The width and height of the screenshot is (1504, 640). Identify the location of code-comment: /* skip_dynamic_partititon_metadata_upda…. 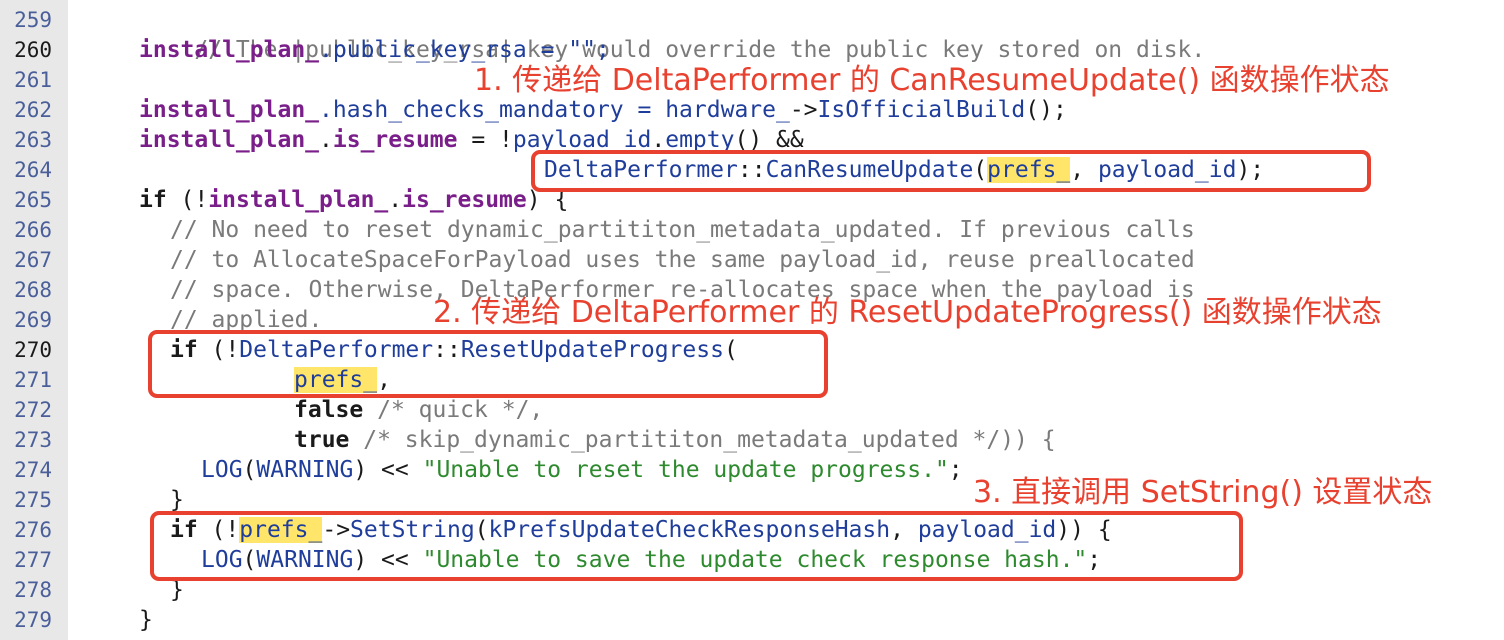
(702, 440).